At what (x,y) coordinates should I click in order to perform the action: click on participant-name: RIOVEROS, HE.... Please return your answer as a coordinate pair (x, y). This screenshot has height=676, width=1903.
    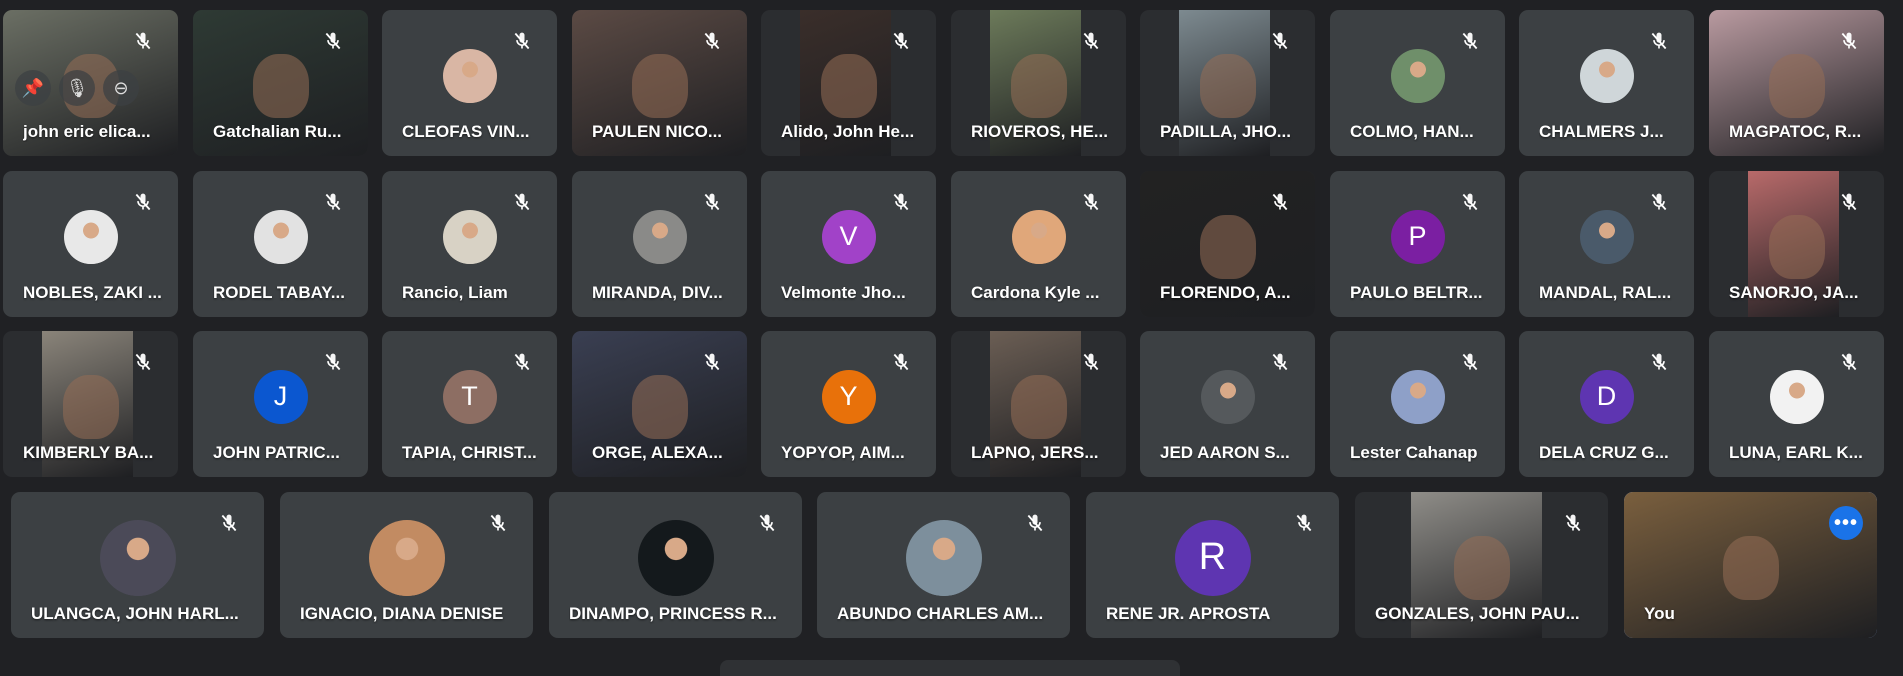
    Looking at the image, I should click on (1039, 131).